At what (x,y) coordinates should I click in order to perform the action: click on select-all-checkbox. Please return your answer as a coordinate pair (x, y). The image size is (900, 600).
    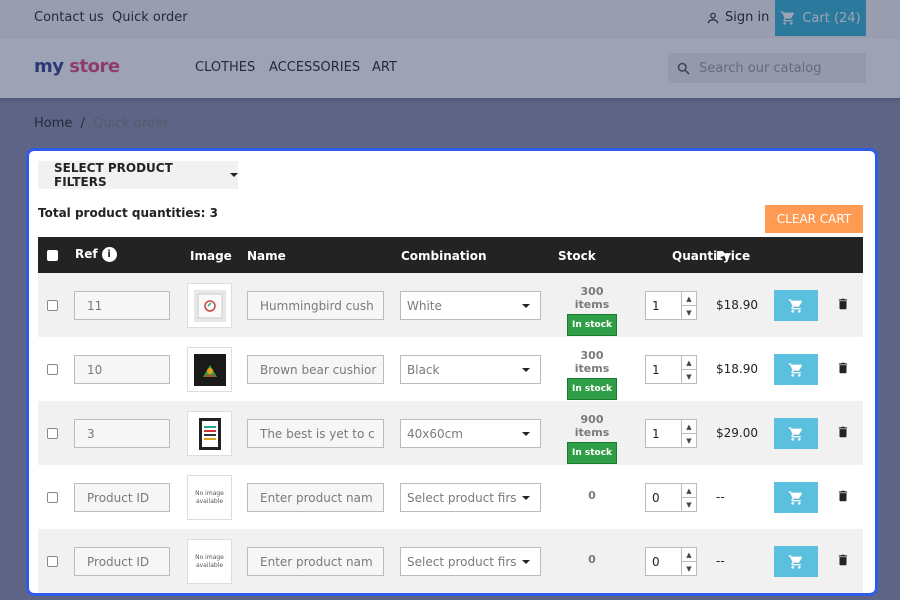
    Looking at the image, I should click on (52, 255).